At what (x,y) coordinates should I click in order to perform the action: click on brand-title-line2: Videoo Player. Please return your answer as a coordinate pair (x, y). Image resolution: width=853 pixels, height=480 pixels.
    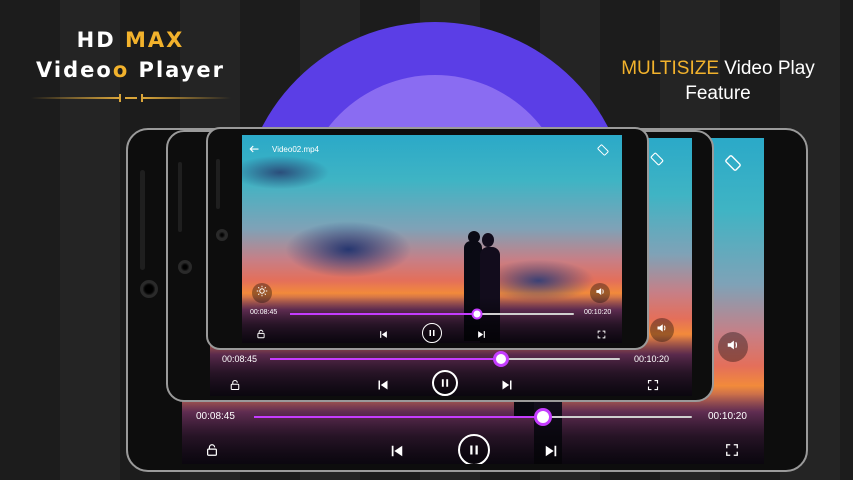
    Looking at the image, I should click on (130, 70).